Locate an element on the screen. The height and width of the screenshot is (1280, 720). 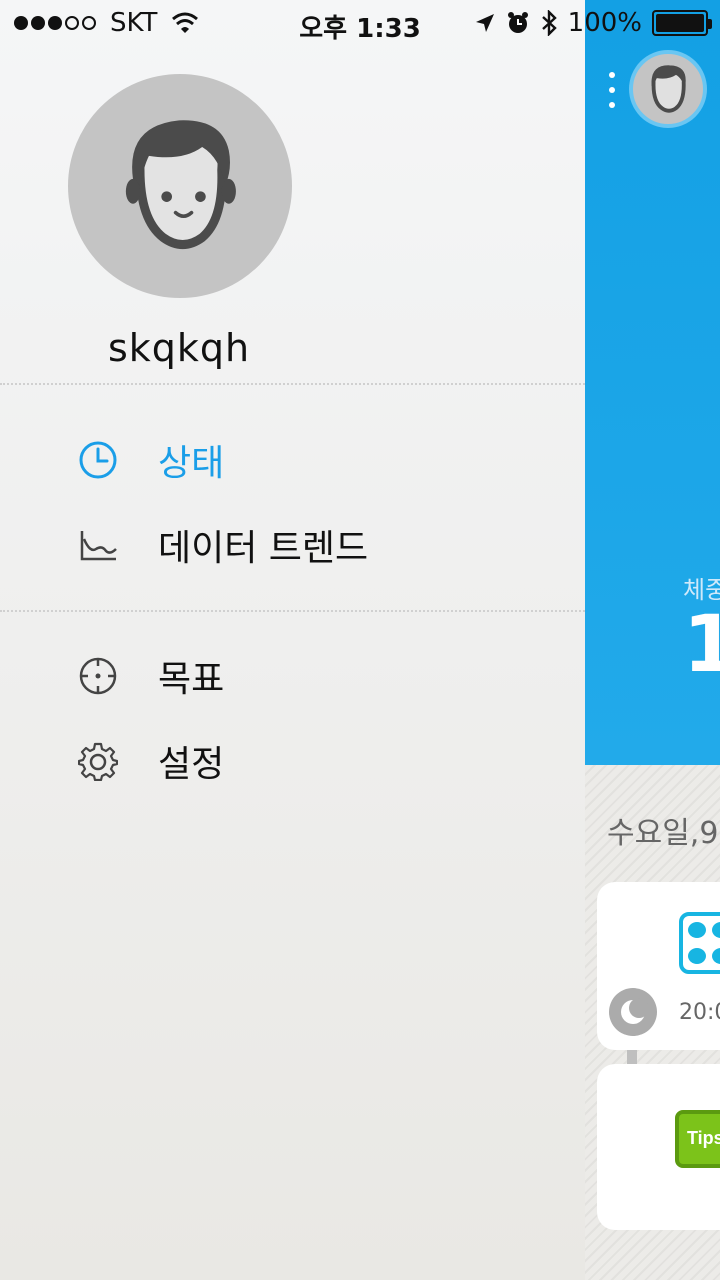
battery-percent: 100% is located at coordinates (604, 23).